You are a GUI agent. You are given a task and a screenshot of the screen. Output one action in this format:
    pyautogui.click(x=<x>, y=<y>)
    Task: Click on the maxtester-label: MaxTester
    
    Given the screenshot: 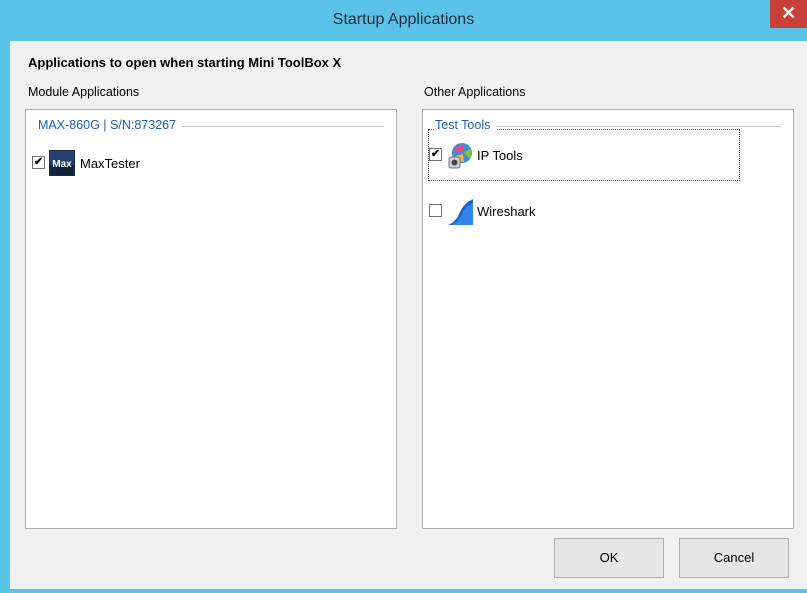 What is the action you would take?
    pyautogui.click(x=110, y=163)
    